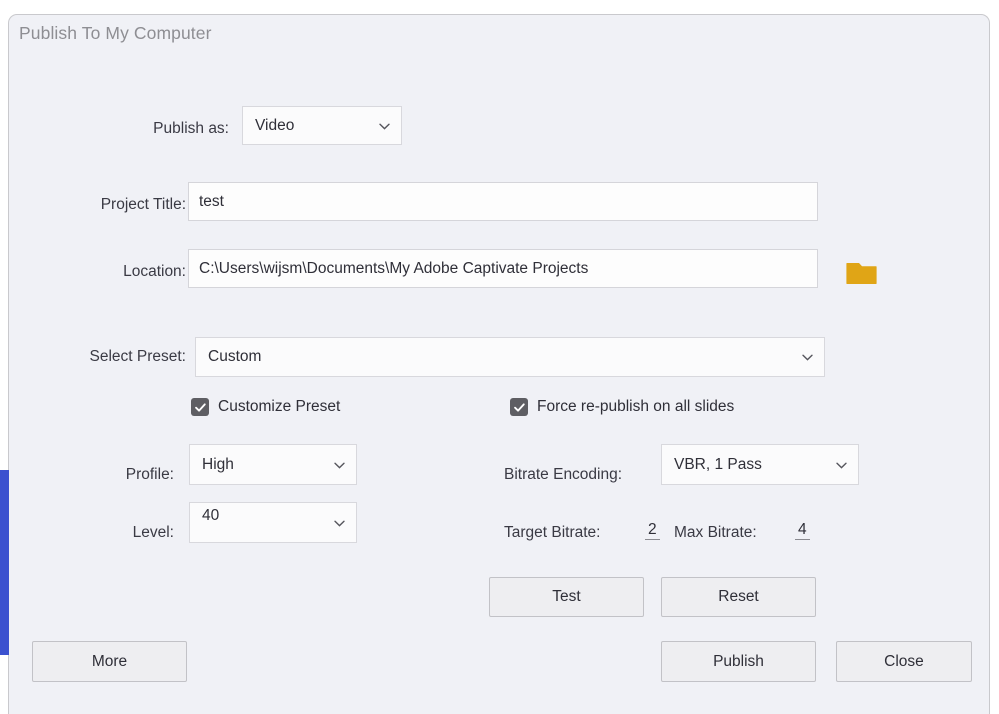  What do you see at coordinates (510, 357) in the screenshot?
I see `select-preset-dropdown: Custom` at bounding box center [510, 357].